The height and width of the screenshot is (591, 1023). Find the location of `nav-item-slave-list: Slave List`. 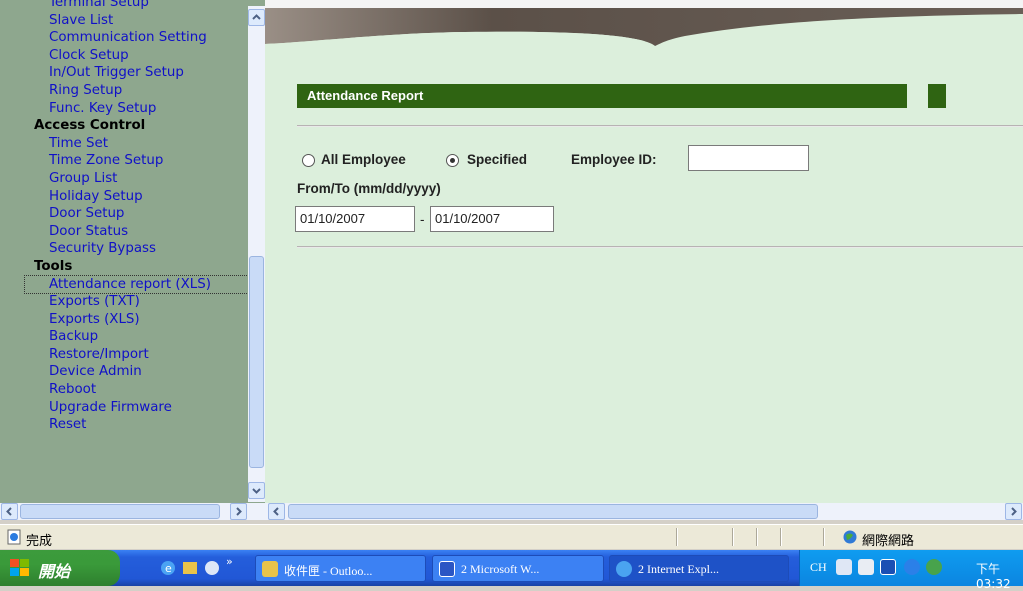

nav-item-slave-list: Slave List is located at coordinates (148, 21).